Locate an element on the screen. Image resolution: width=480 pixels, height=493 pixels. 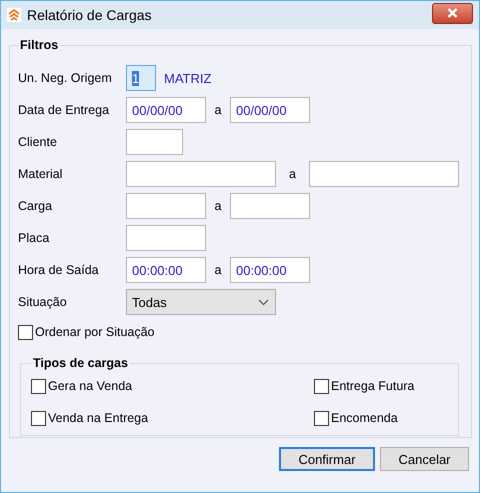
field-label: Cliente is located at coordinates (38, 142).